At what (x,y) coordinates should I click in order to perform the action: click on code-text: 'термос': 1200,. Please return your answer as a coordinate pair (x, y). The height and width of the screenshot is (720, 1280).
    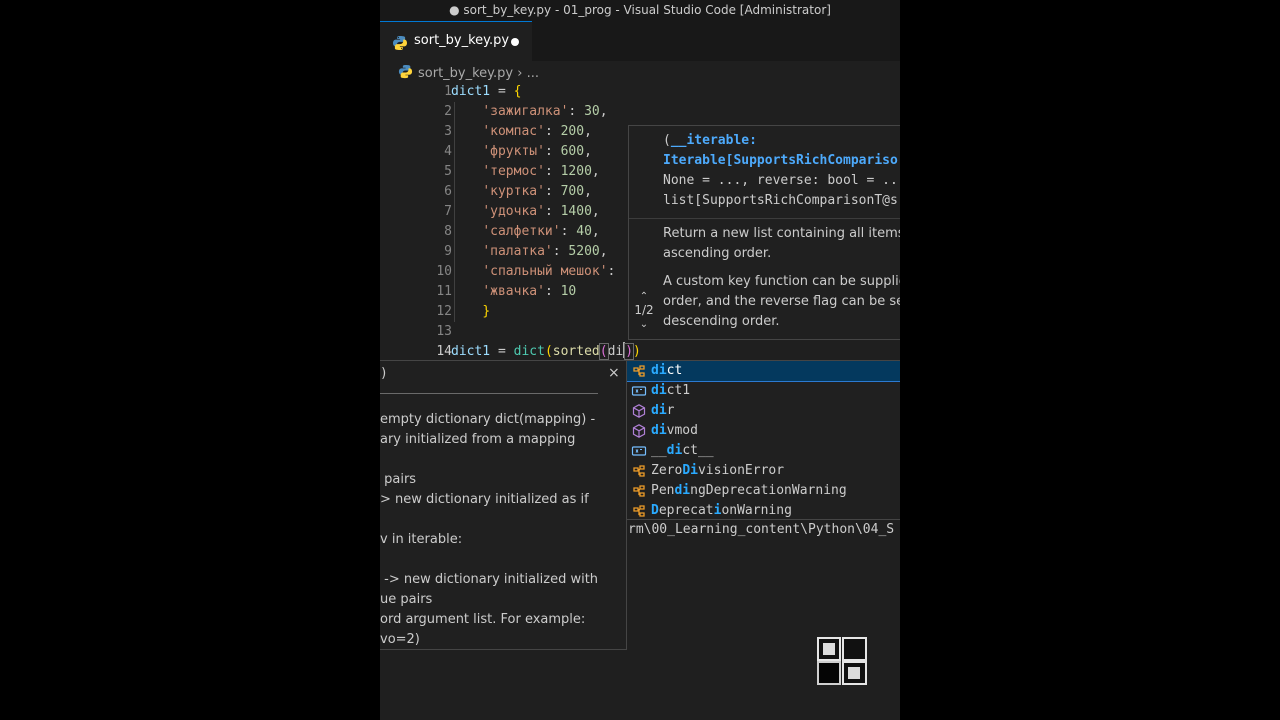
    Looking at the image, I should click on (541, 171).